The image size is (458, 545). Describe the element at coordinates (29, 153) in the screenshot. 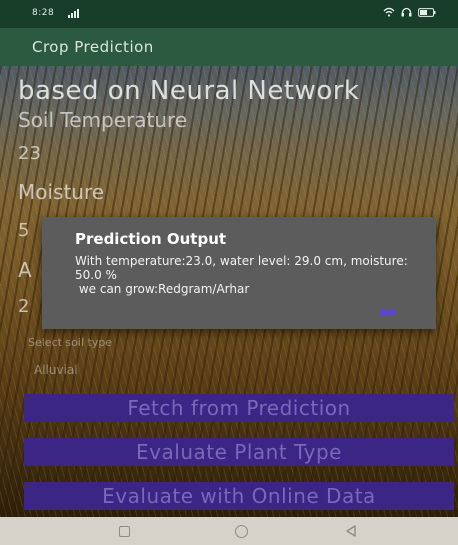

I see `soil-temperature-field: 23` at that location.